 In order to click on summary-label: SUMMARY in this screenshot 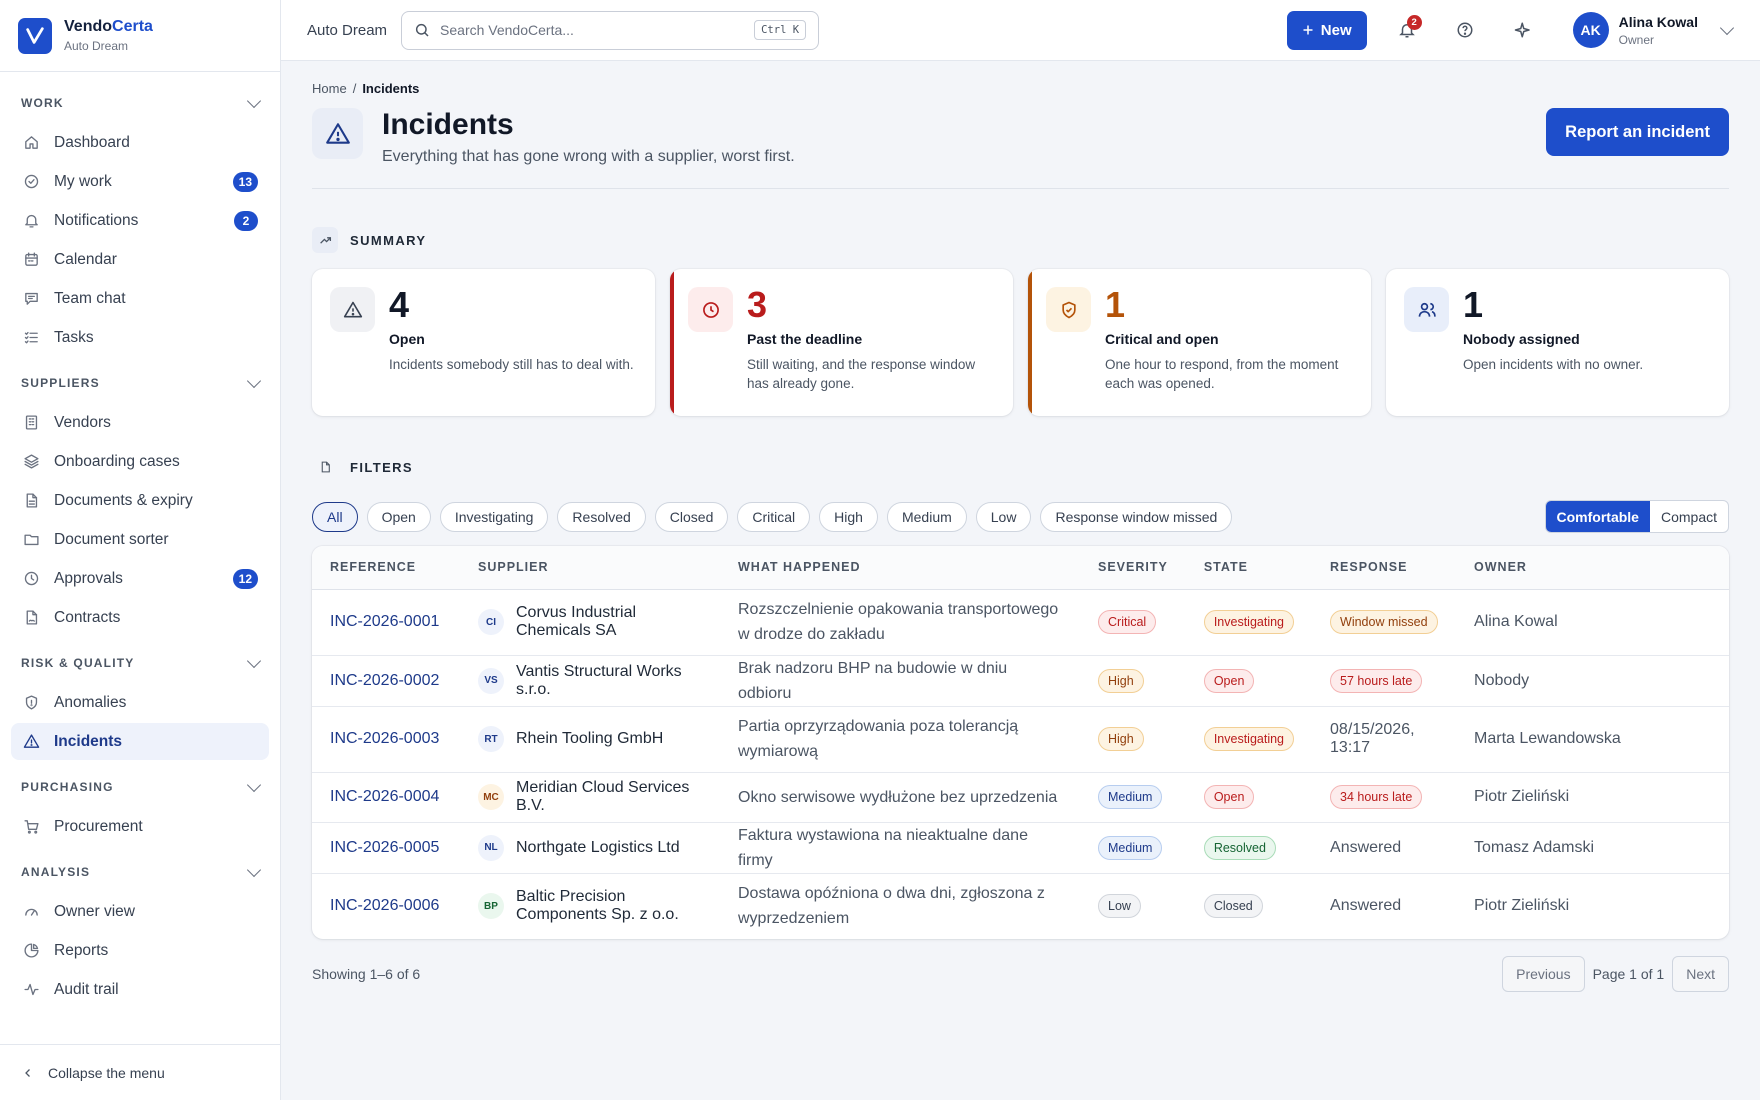, I will do `click(388, 240)`.